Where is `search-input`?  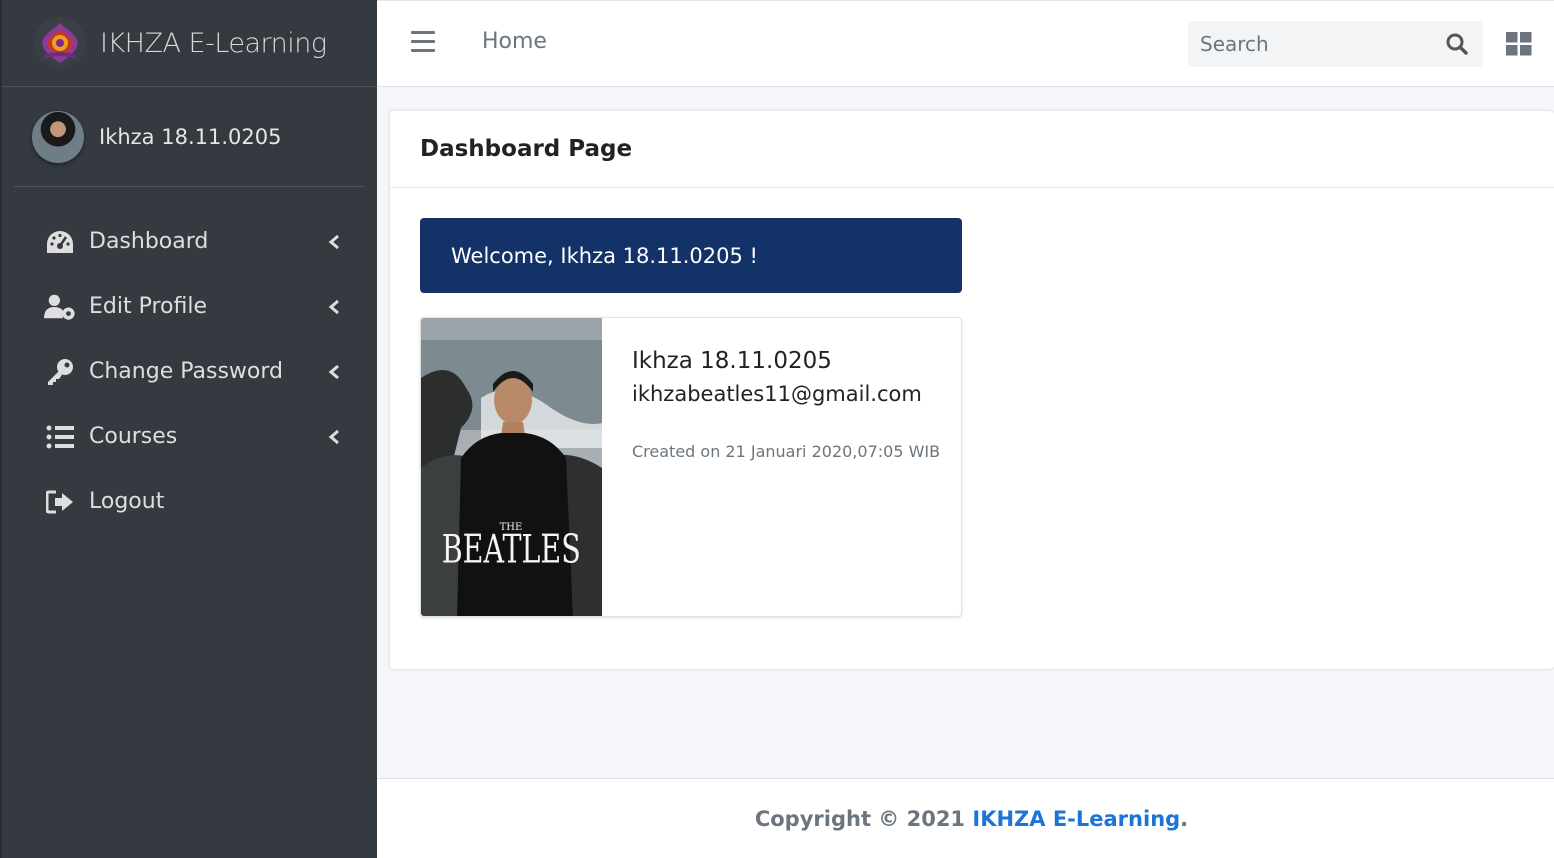
search-input is located at coordinates (1310, 44).